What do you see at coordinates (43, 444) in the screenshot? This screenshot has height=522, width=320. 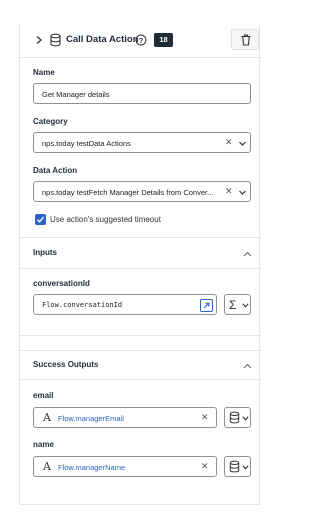 I see `output-label-name: name` at bounding box center [43, 444].